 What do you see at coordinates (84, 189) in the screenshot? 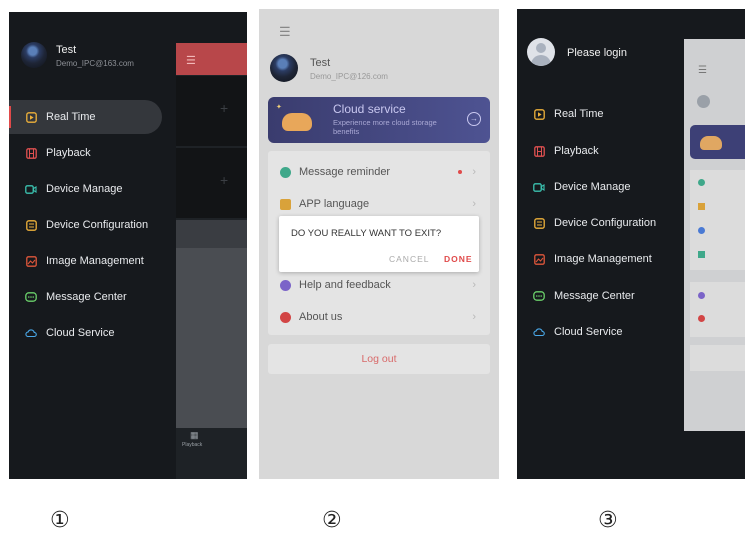
I see `menu-item-label: Device Manage` at bounding box center [84, 189].